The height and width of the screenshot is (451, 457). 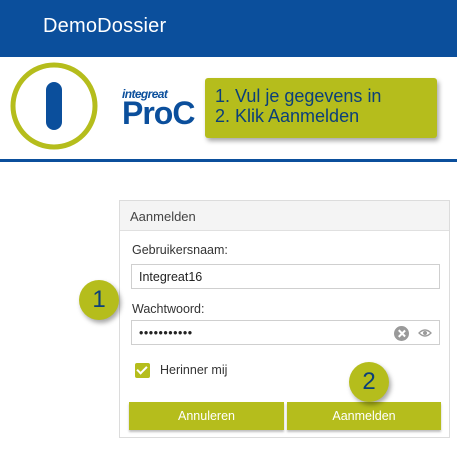 What do you see at coordinates (206, 416) in the screenshot?
I see `cancel-button: Annuleren` at bounding box center [206, 416].